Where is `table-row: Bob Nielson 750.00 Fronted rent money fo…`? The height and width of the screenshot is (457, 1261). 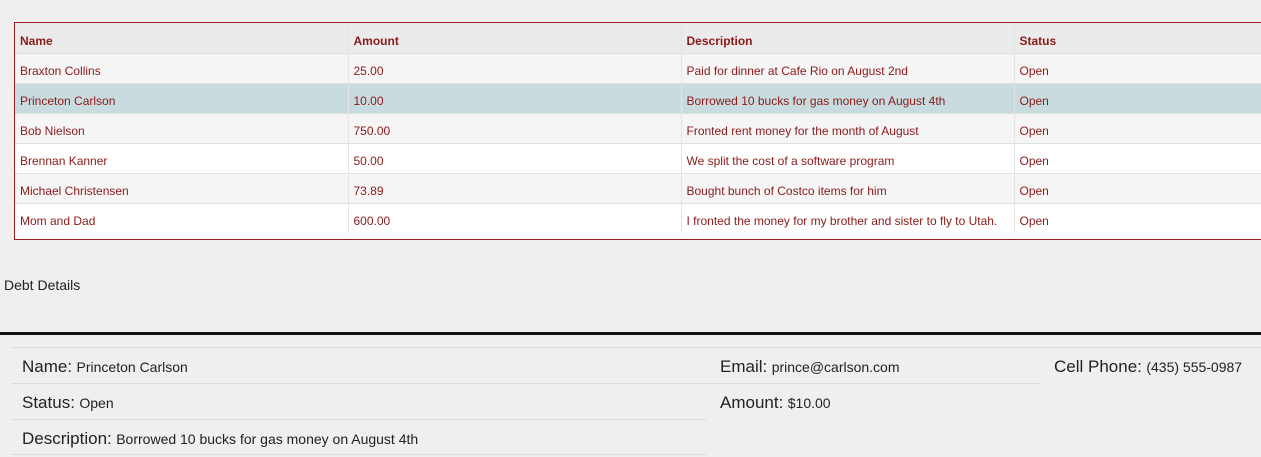
table-row: Bob Nielson 750.00 Fronted rent money fo… is located at coordinates (638, 127).